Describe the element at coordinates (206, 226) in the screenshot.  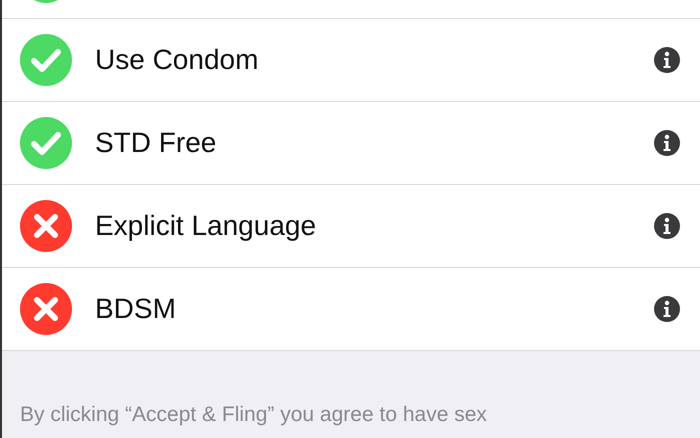
I see `item-label: Explicit Language` at that location.